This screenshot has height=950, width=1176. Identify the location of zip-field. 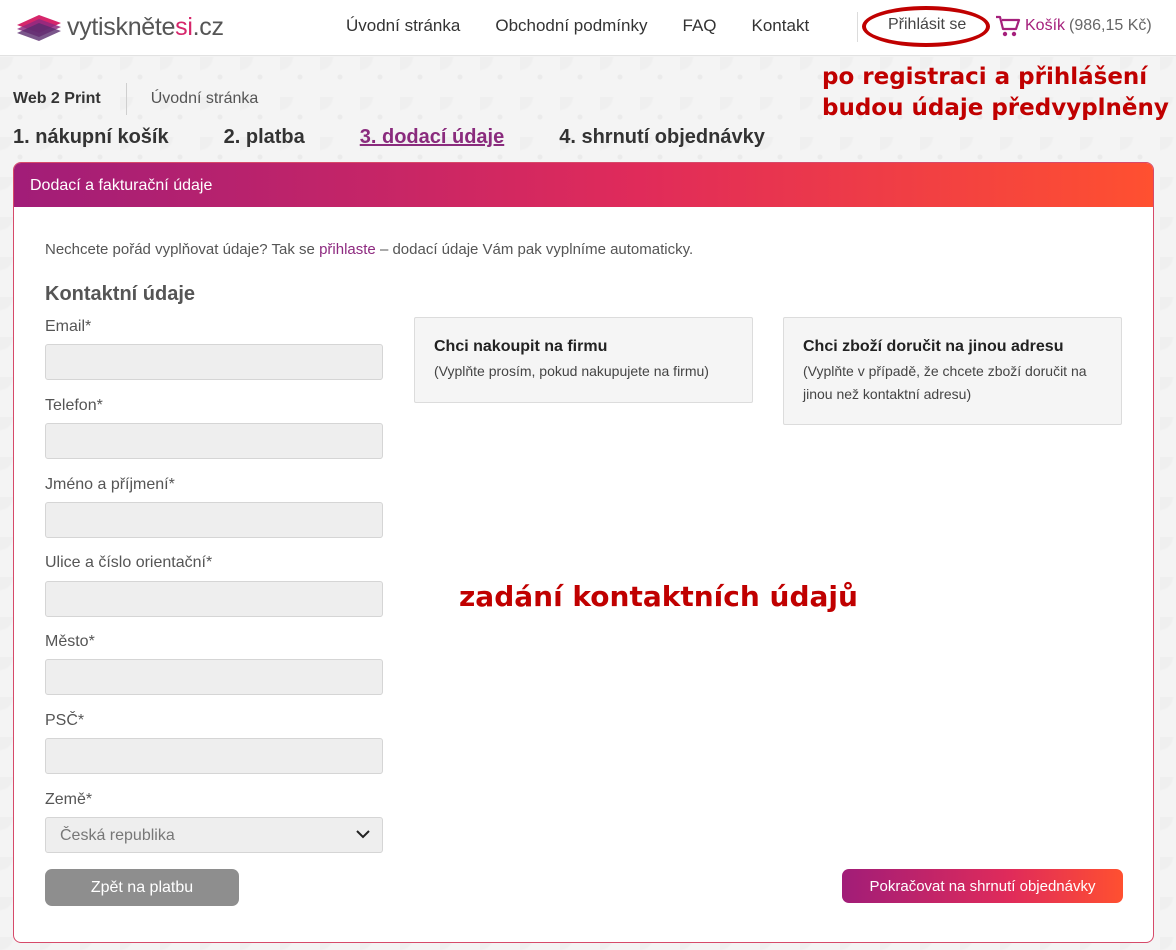
(214, 756).